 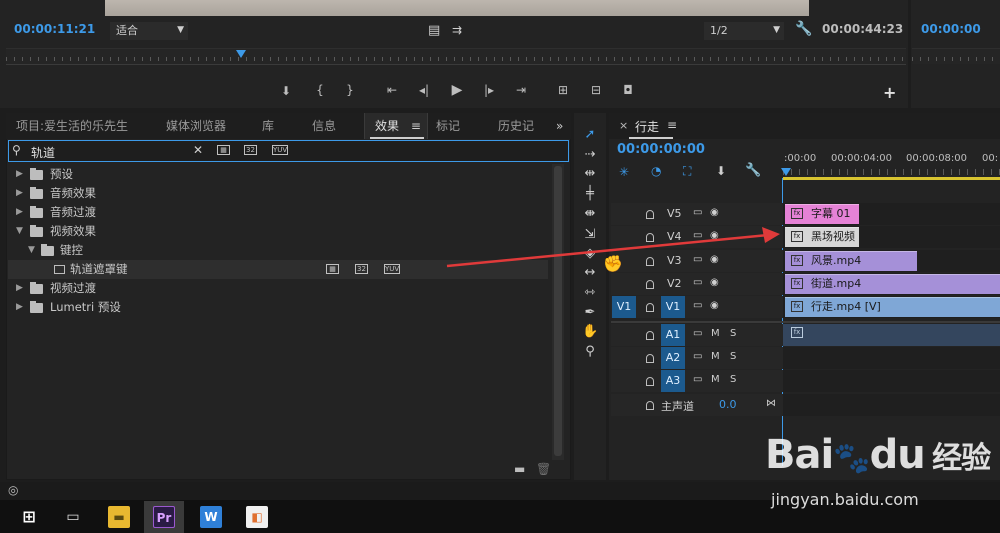 What do you see at coordinates (268, 126) in the screenshot?
I see `tab-library: 库` at bounding box center [268, 126].